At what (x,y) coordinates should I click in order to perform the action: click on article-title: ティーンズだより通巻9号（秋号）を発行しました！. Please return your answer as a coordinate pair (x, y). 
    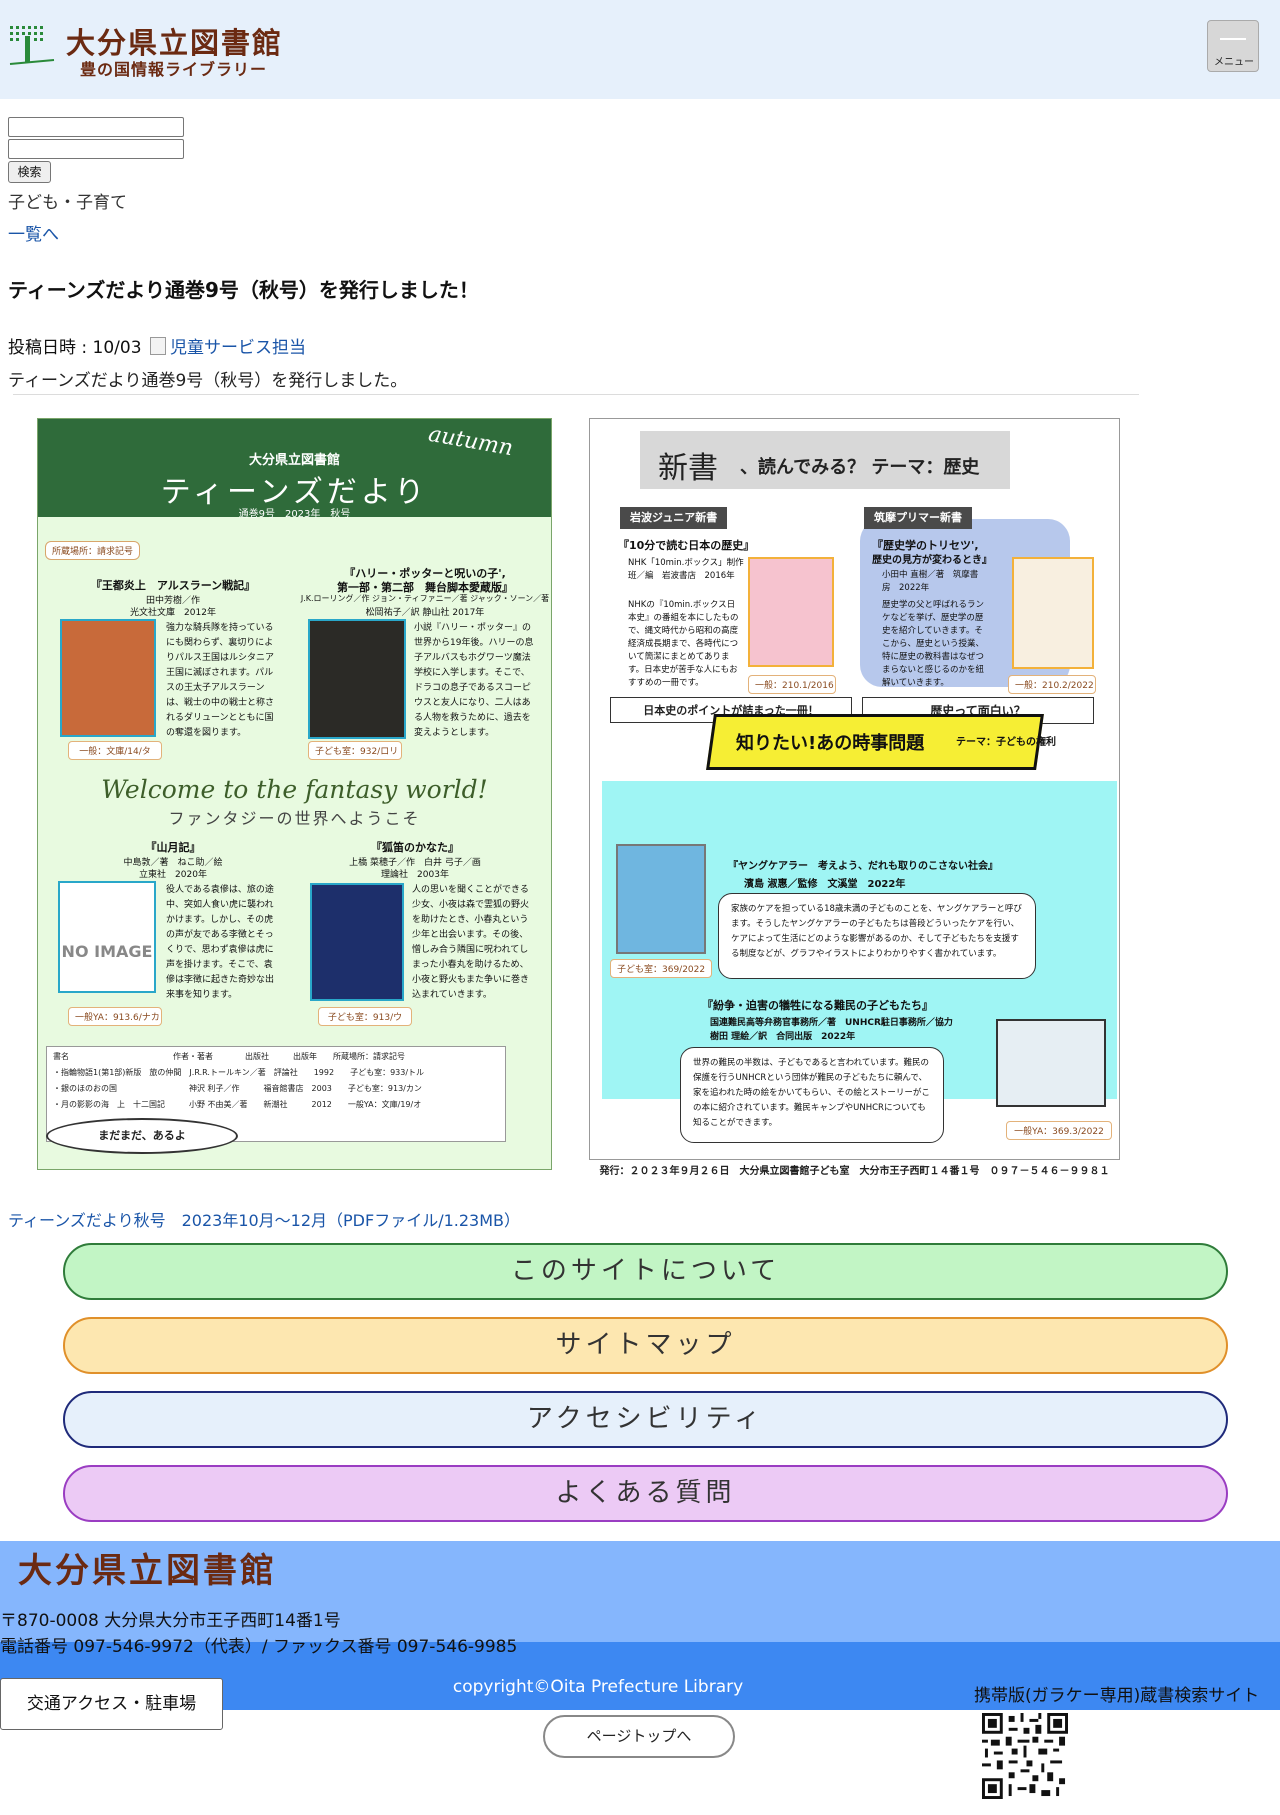
    Looking at the image, I should click on (243, 290).